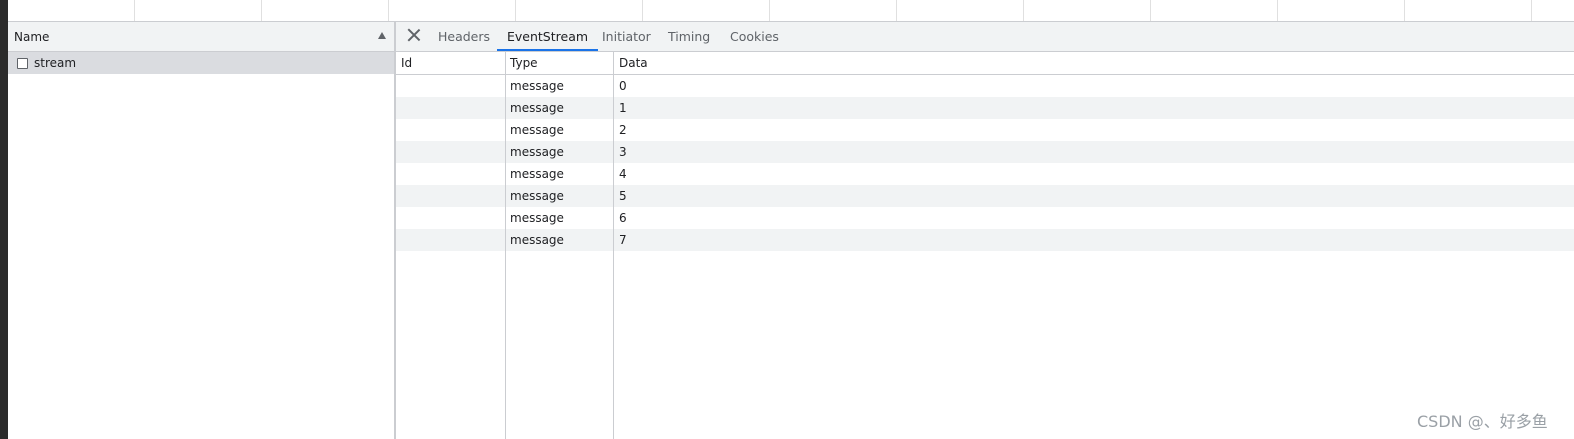 Image resolution: width=1574 pixels, height=439 pixels. I want to click on event-data: 4, so click(623, 174).